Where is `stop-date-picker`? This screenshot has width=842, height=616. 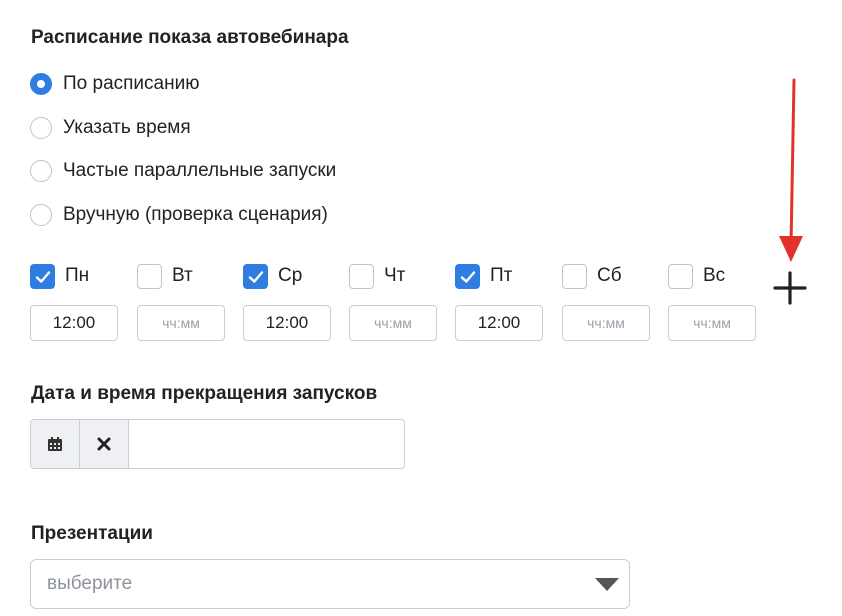
stop-date-picker is located at coordinates (217, 444).